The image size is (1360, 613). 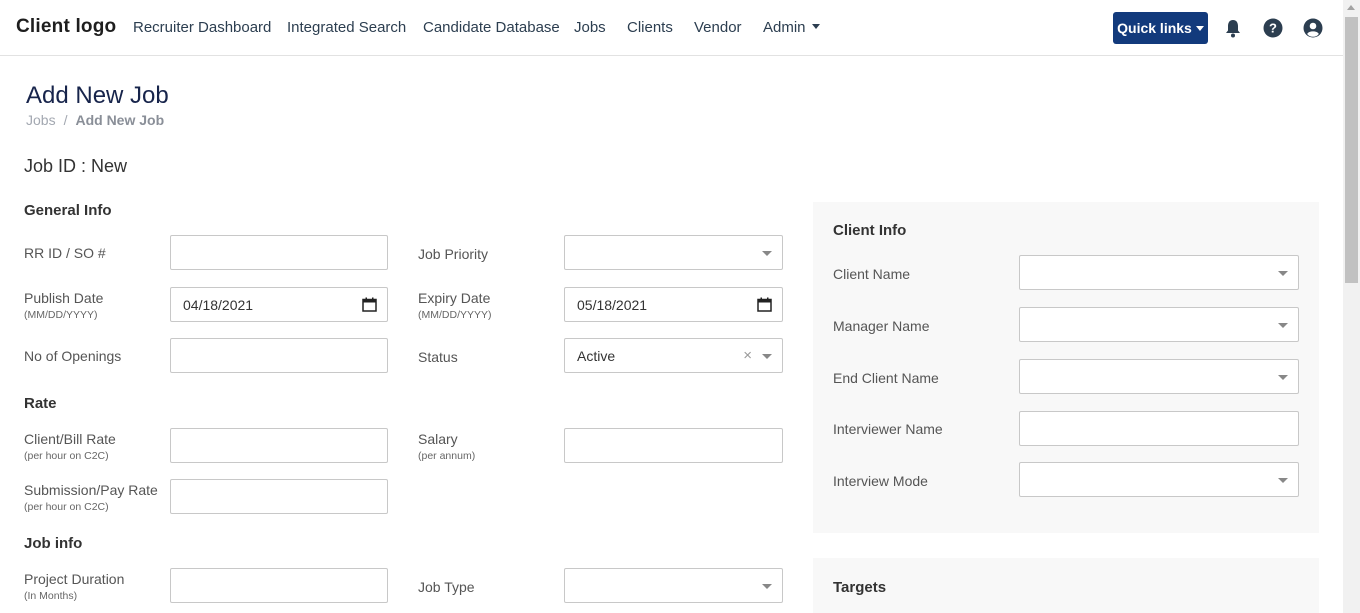 I want to click on salary-input, so click(x=673, y=445).